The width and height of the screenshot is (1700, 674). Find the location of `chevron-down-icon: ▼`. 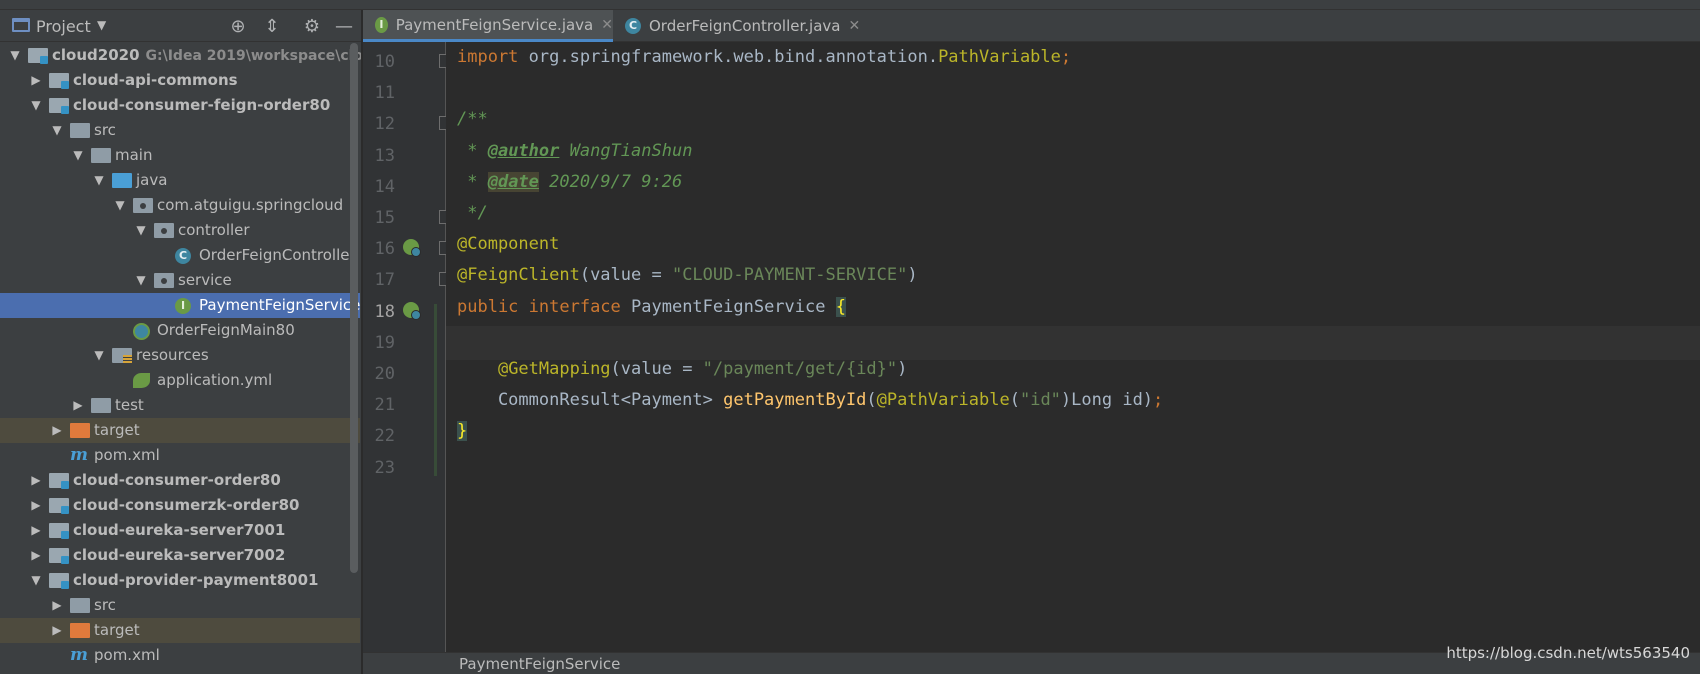

chevron-down-icon: ▼ is located at coordinates (101, 25).